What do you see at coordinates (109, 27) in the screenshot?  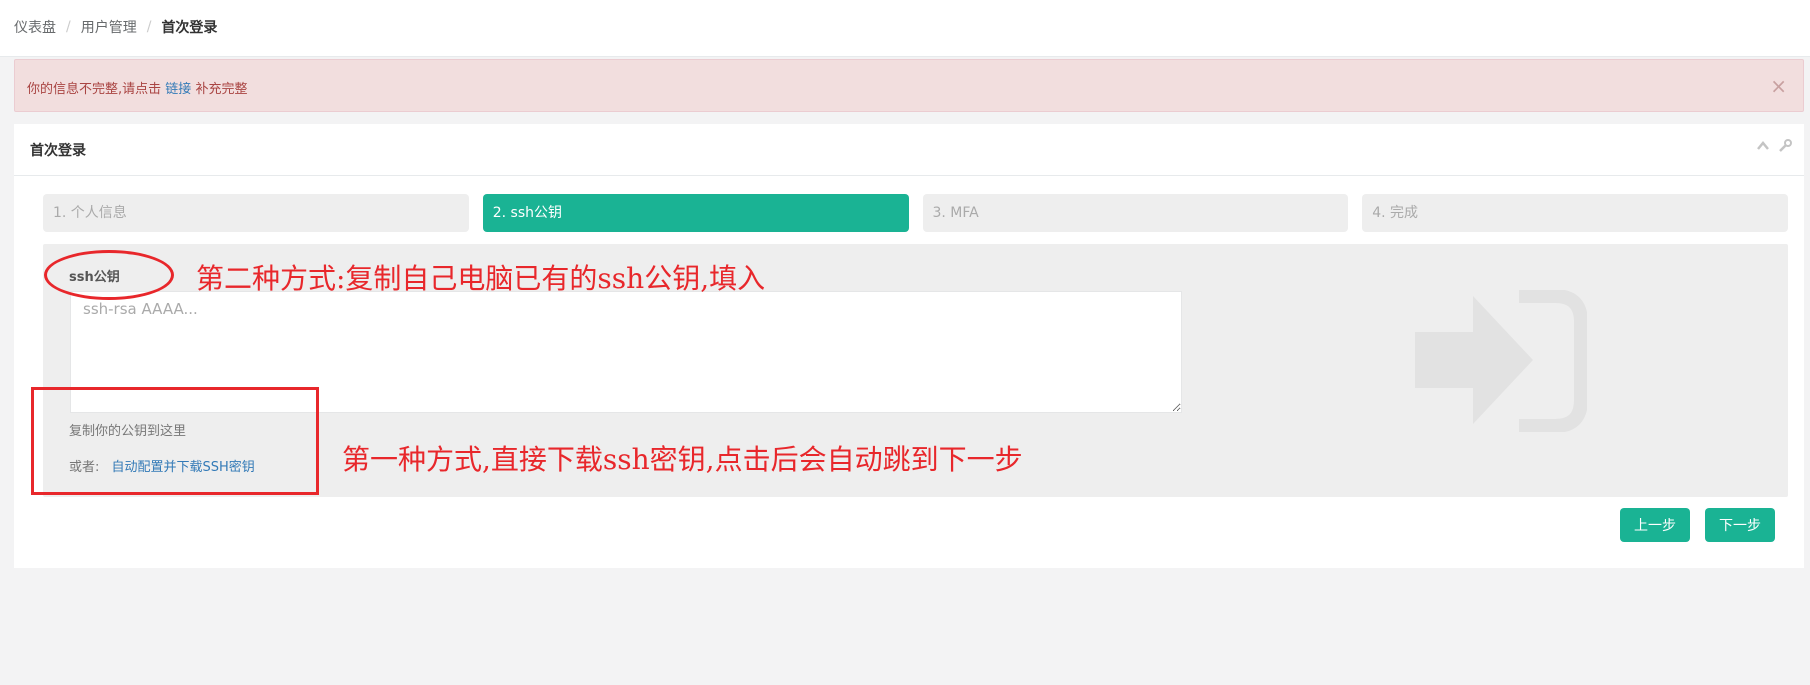 I see `breadcrumb-user-management: 用户管理` at bounding box center [109, 27].